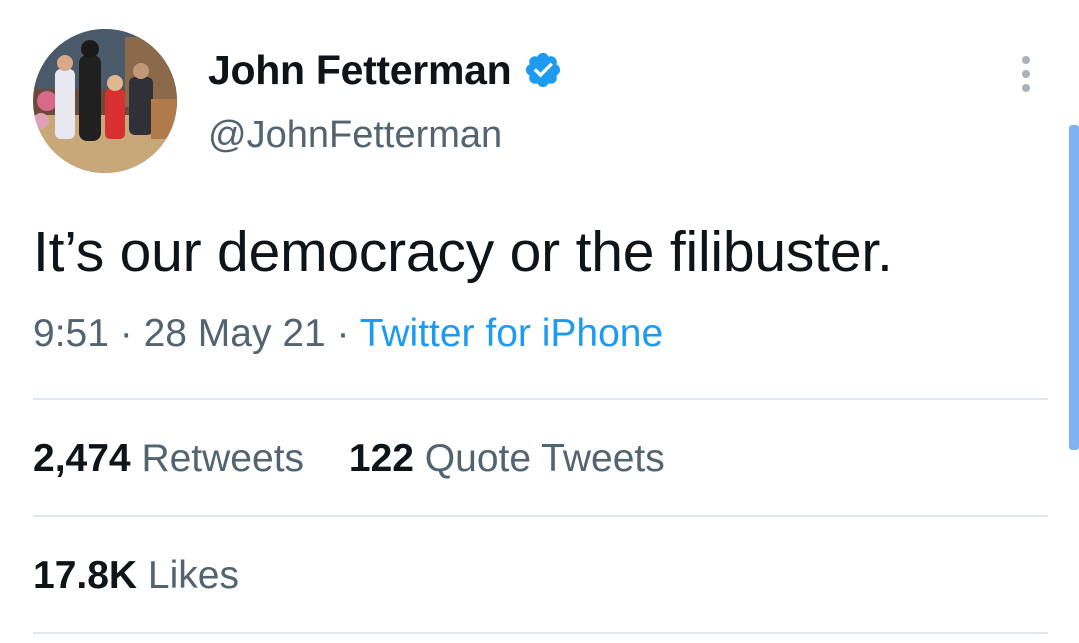  I want to click on engagement-stats: 2,474 Retweets 122 Quote Tweets, so click(349, 459).